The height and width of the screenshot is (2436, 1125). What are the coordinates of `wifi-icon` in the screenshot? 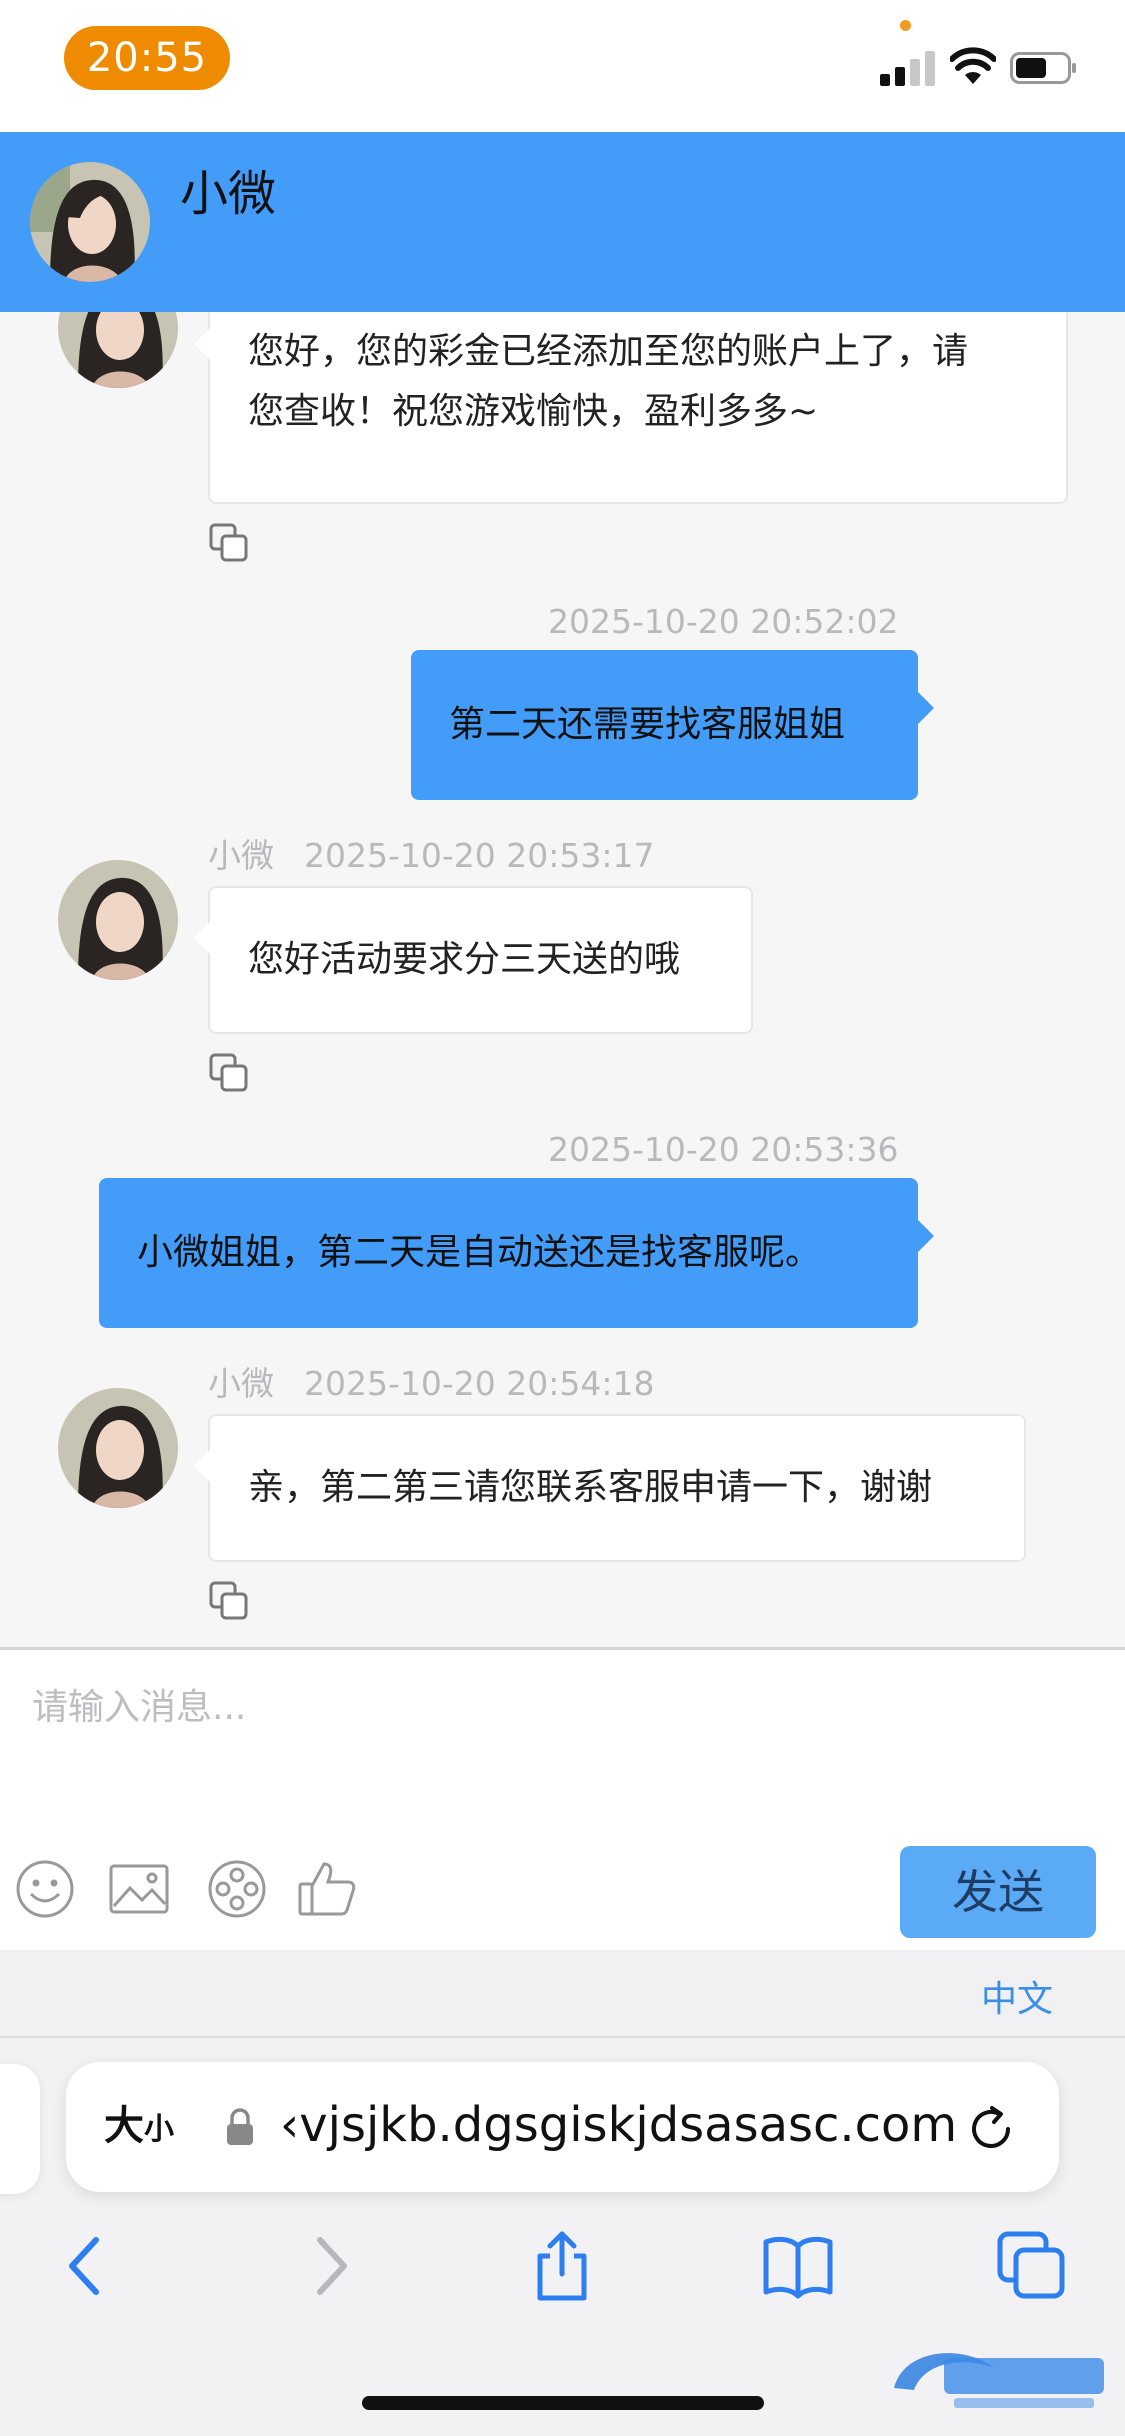 It's located at (973, 65).